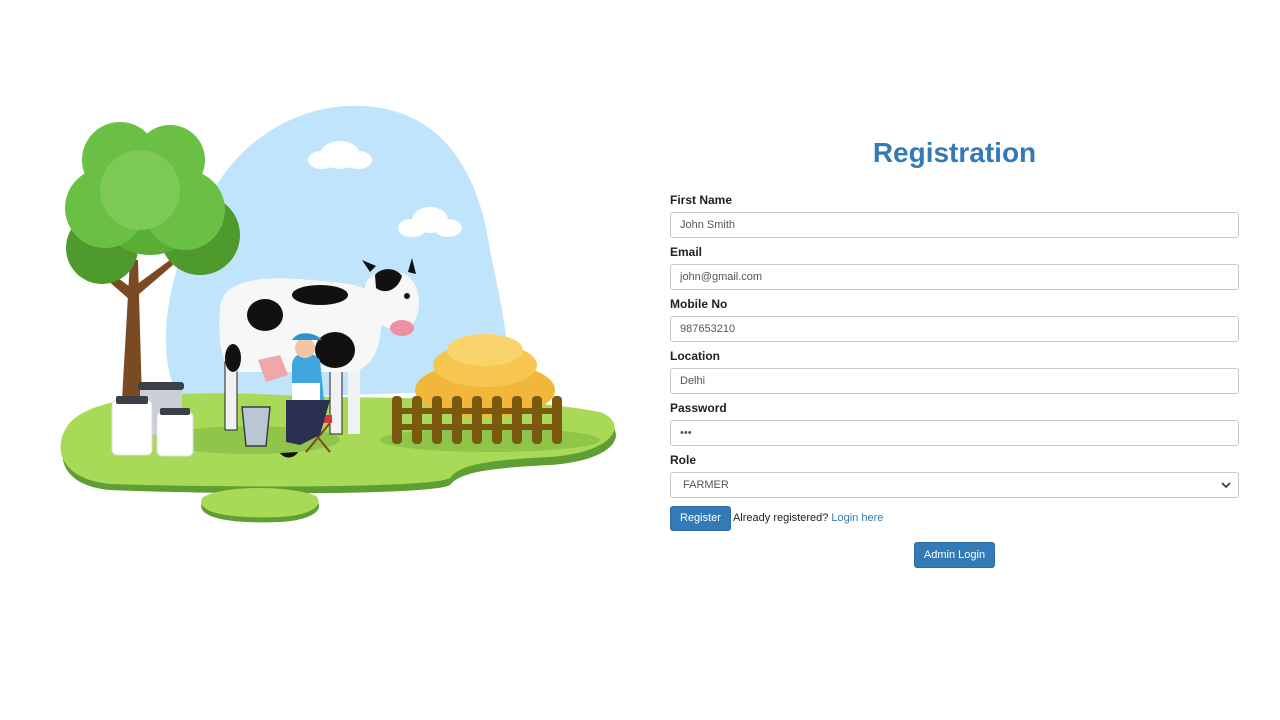  I want to click on register-button: Register, so click(700, 518).